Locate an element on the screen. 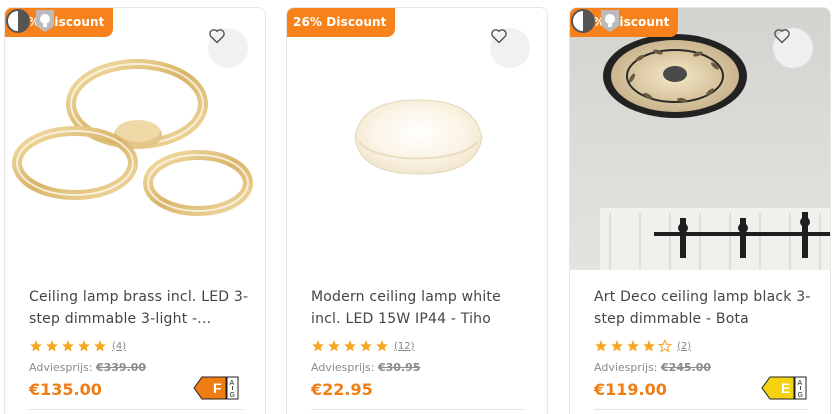  rating: (12) is located at coordinates (363, 346).